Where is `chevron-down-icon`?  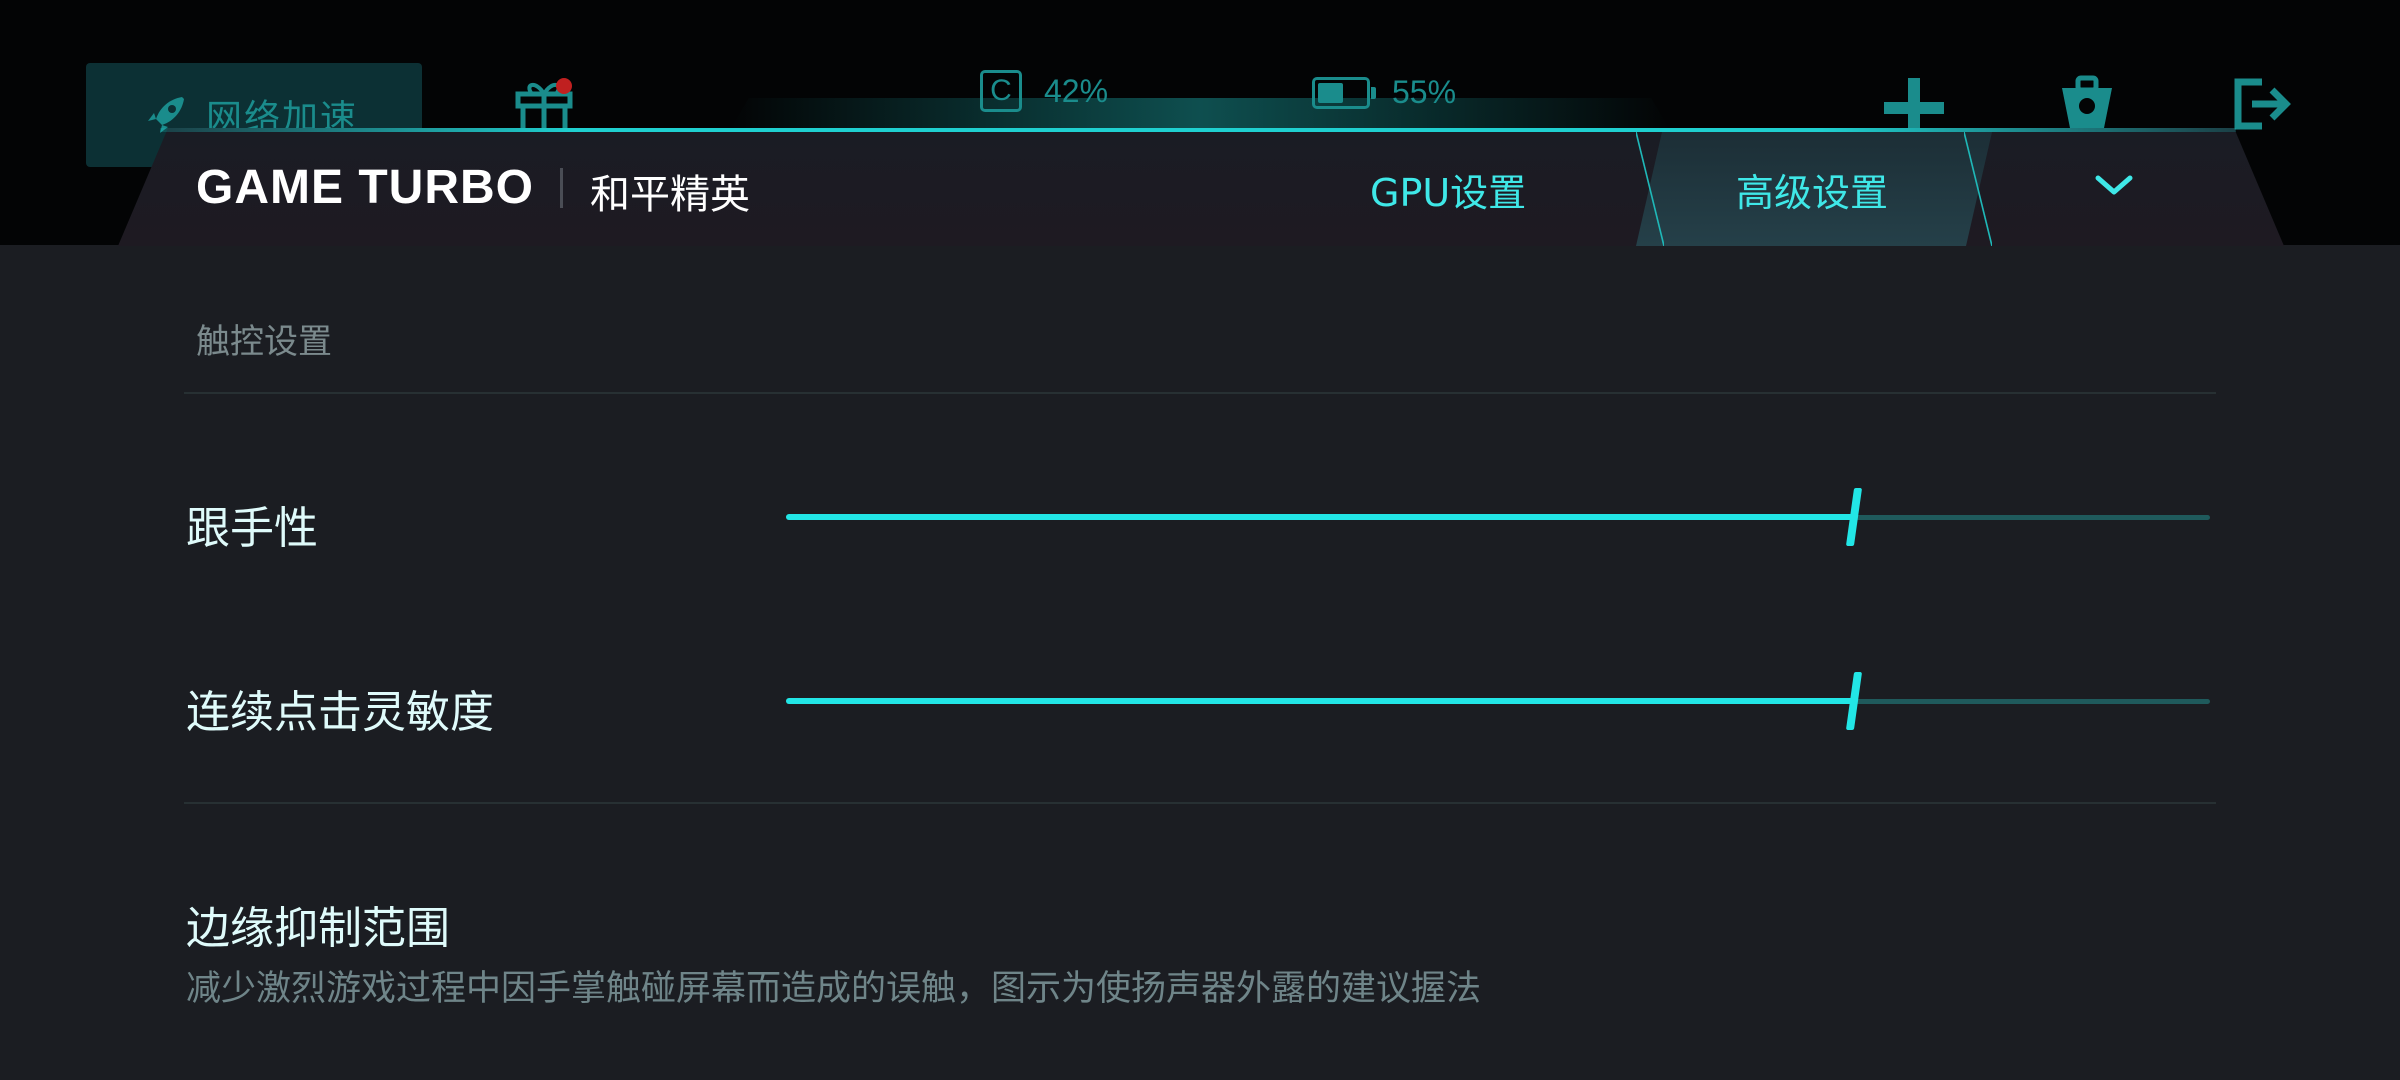 chevron-down-icon is located at coordinates (2114, 185).